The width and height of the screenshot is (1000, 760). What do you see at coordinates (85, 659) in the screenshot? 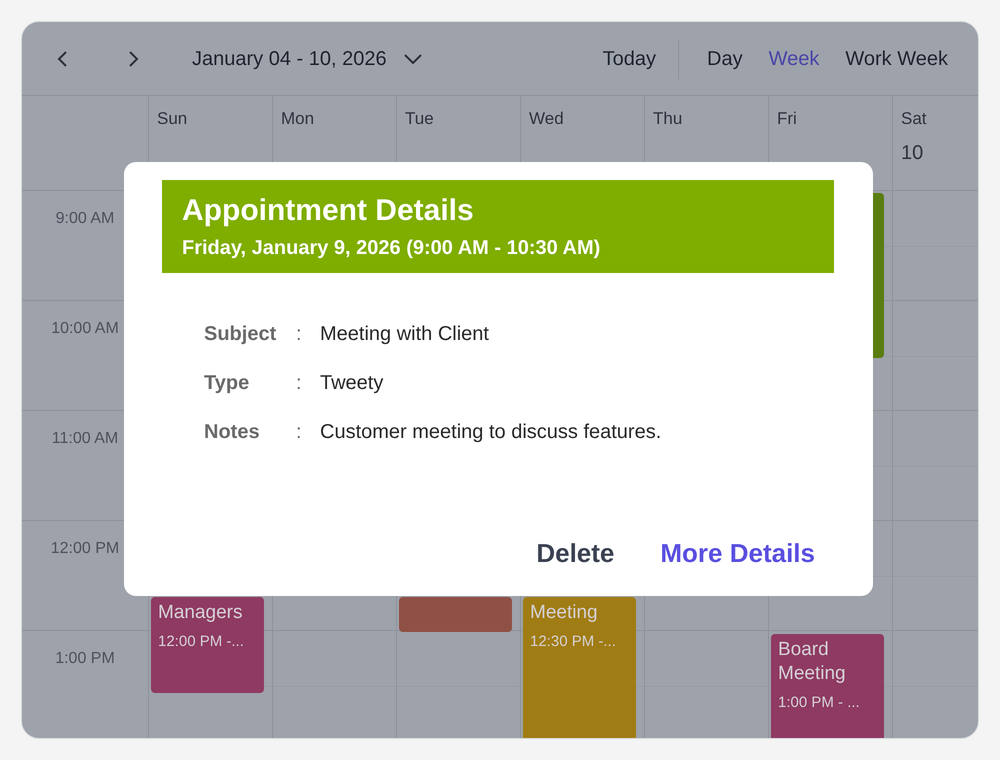
I see `time-label: 1:00 PM` at bounding box center [85, 659].